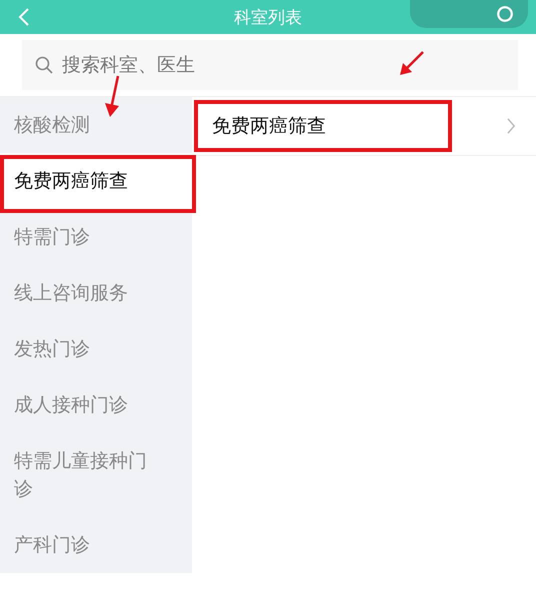  What do you see at coordinates (364, 126) in the screenshot?
I see `sub-department-row: 免费两癌筛查` at bounding box center [364, 126].